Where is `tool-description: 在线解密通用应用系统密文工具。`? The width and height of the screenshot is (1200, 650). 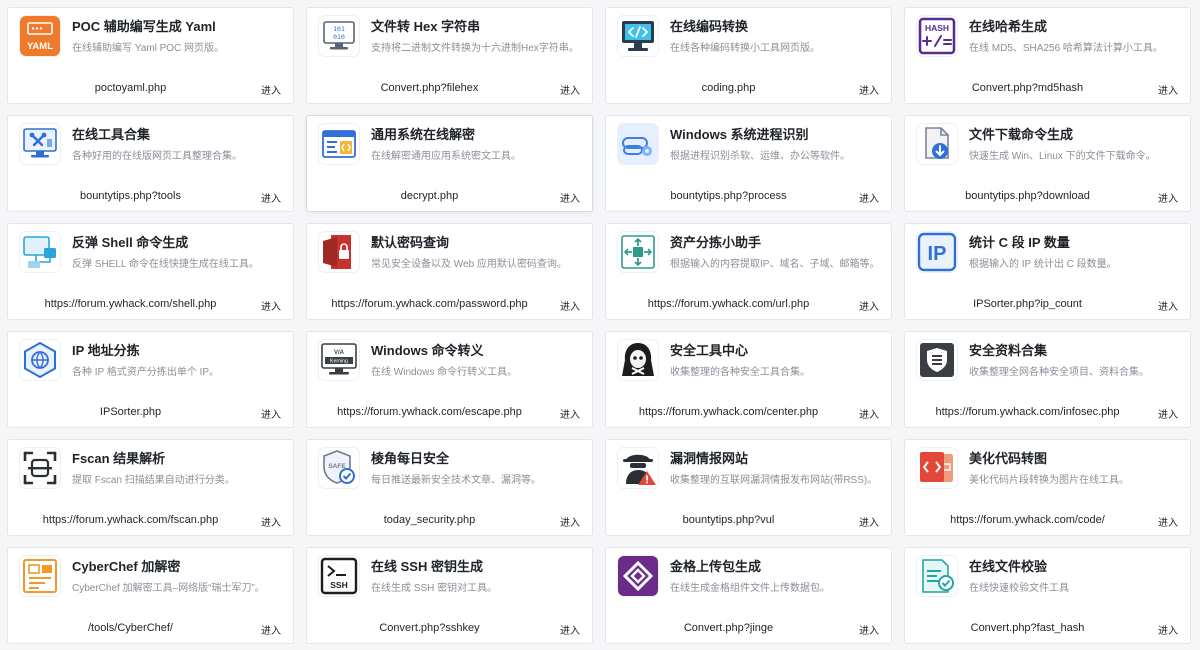
tool-description: 在线解密通用应用系统密文工具。 is located at coordinates (446, 156).